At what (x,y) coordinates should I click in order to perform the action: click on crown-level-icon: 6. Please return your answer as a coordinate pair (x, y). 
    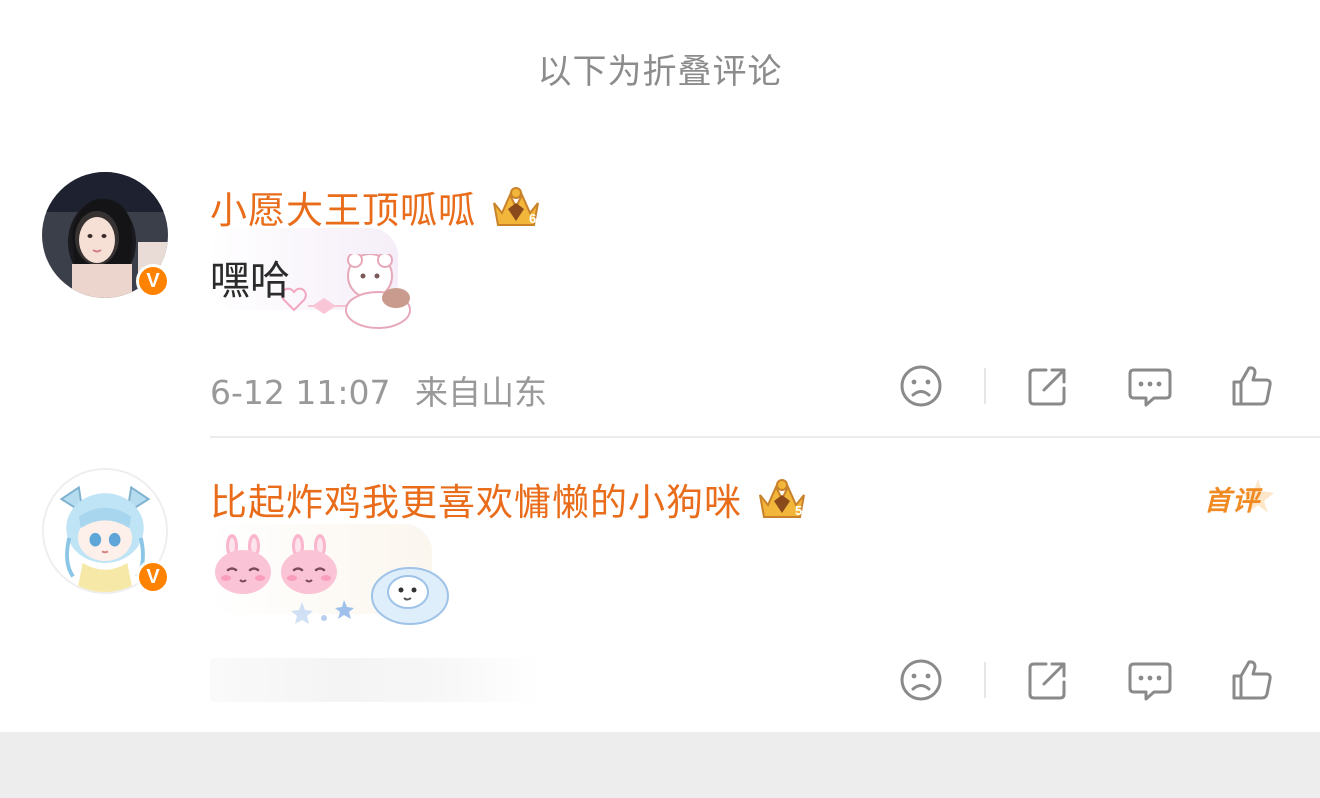
    Looking at the image, I should click on (516, 206).